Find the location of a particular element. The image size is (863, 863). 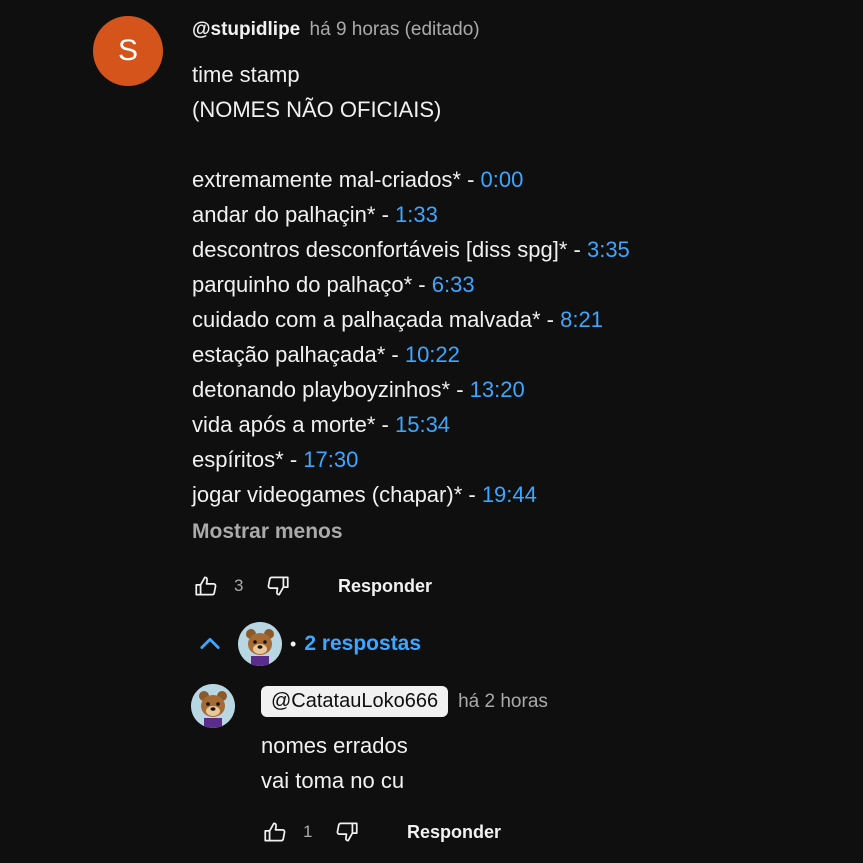

track-line: estação palhaçada* - 10:22 is located at coordinates (512, 354).